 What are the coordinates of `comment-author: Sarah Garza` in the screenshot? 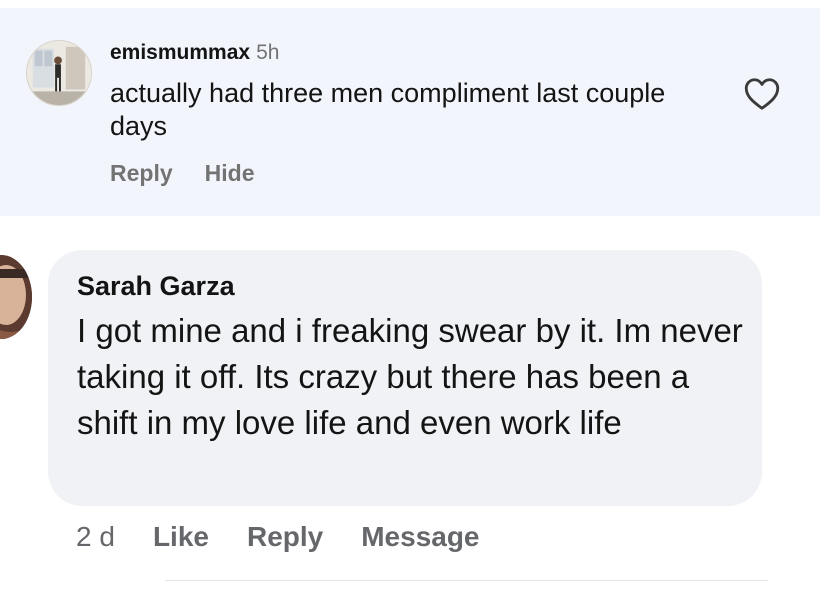 It's located at (156, 286).